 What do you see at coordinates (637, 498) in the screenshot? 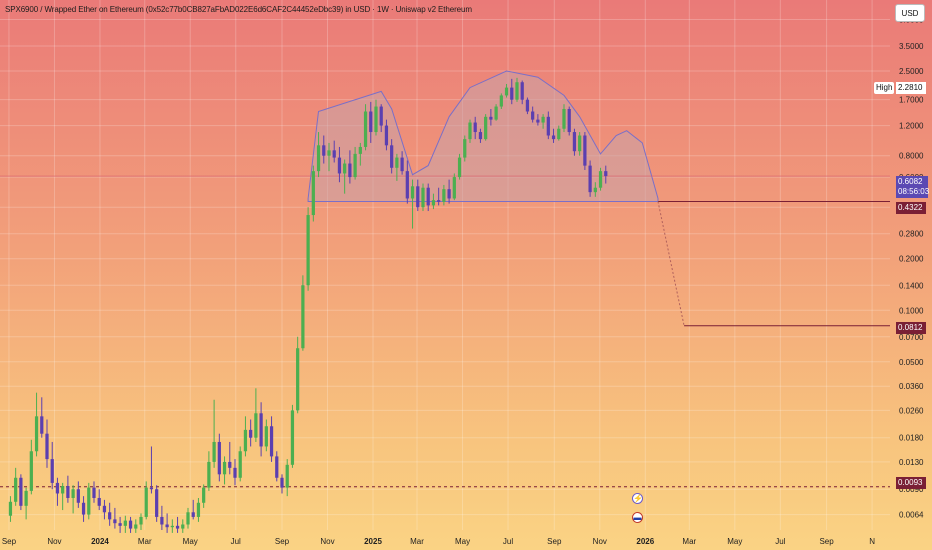
I see `lightning-icon: ⚡` at bounding box center [637, 498].